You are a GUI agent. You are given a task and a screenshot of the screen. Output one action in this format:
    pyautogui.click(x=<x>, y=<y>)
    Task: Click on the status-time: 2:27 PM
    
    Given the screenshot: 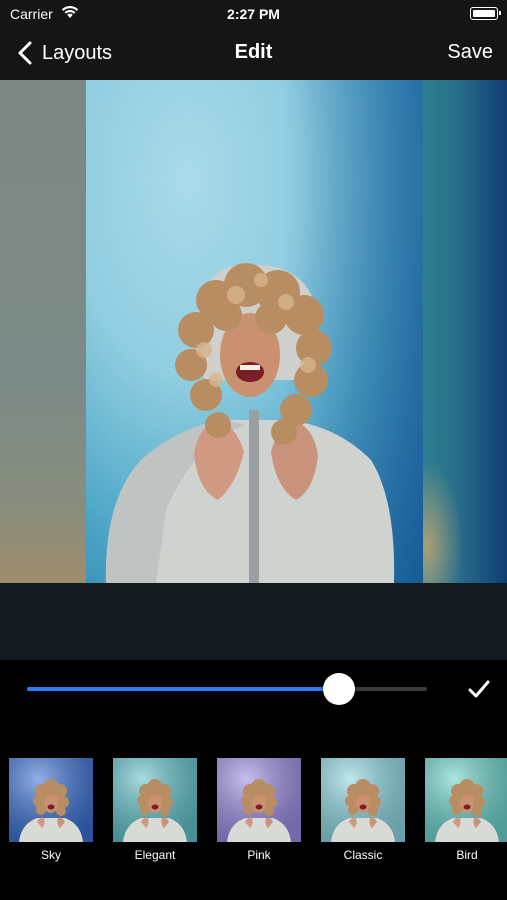 What is the action you would take?
    pyautogui.click(x=253, y=14)
    